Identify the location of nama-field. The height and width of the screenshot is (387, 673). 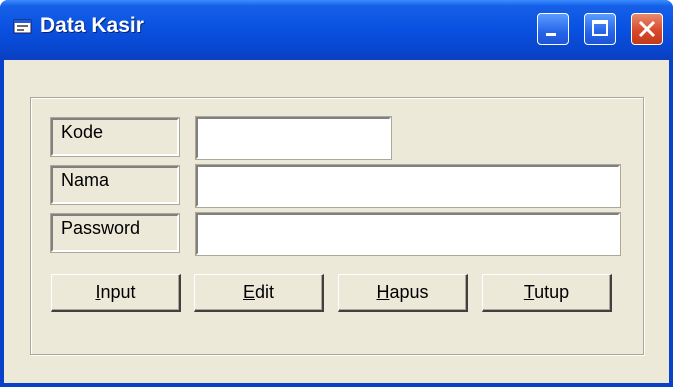
(408, 186).